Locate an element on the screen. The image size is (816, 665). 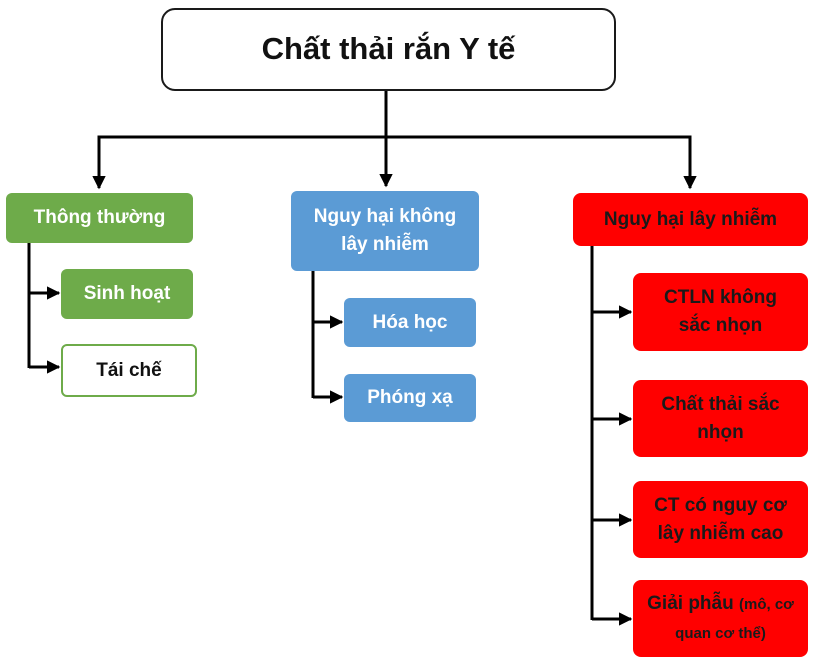
node-radioactive: Phóng xạ is located at coordinates (410, 398).